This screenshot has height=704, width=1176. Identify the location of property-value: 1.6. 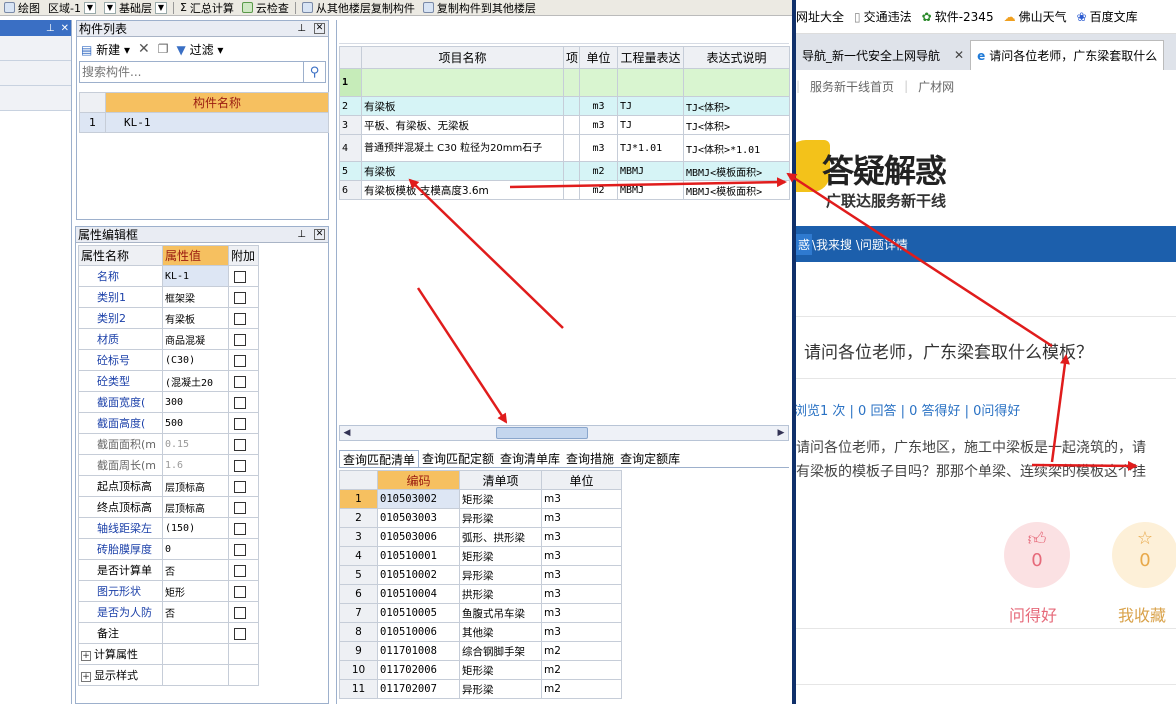
(195, 465).